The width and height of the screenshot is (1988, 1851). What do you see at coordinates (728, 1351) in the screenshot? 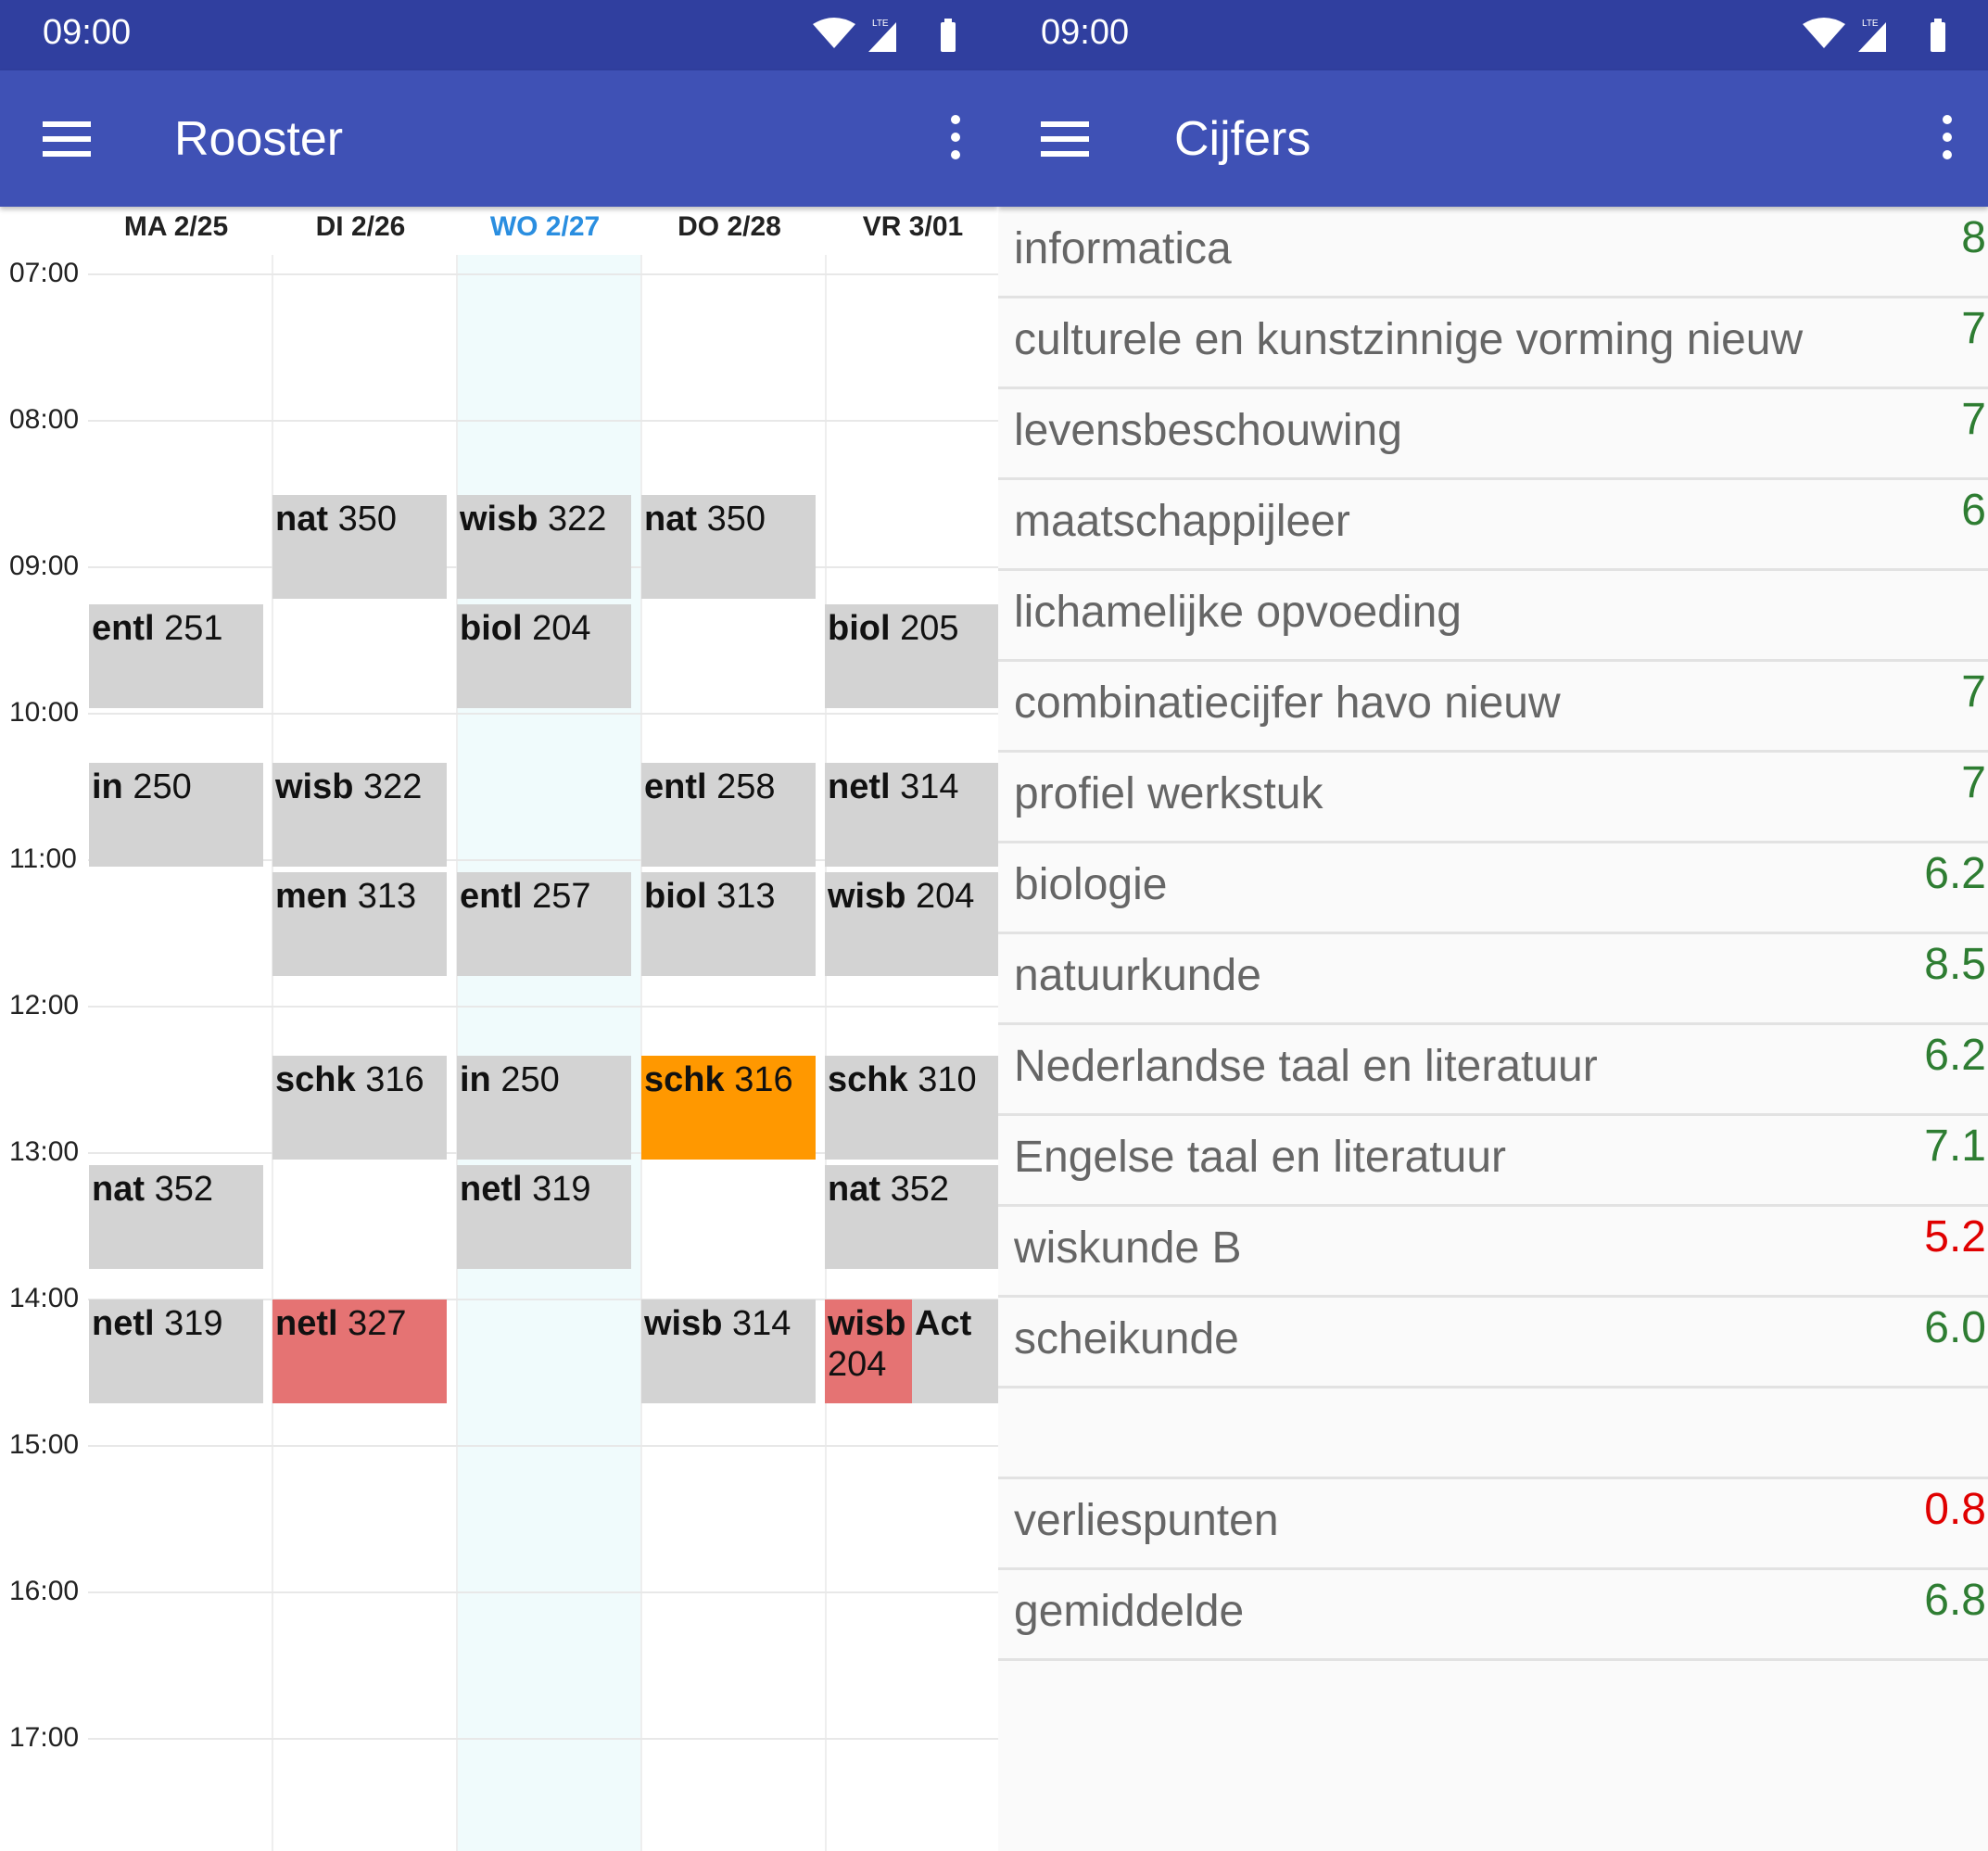
I see `lesson-block: wisb 314` at bounding box center [728, 1351].